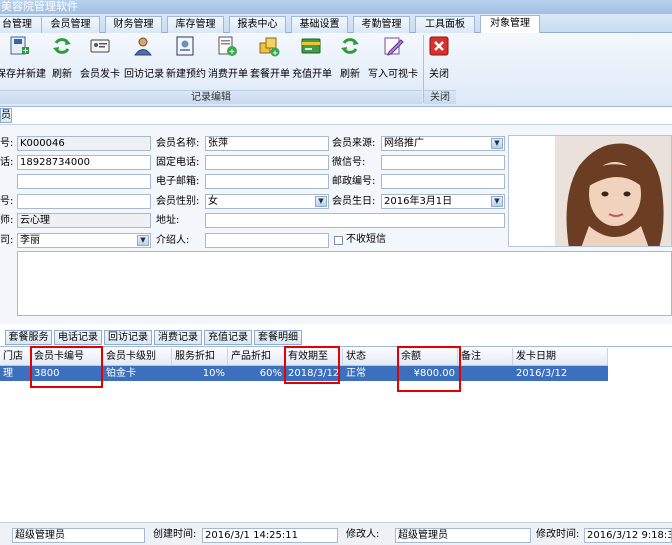  Describe the element at coordinates (445, 24) in the screenshot. I see `tab-tool-panel: 工具面板` at that location.